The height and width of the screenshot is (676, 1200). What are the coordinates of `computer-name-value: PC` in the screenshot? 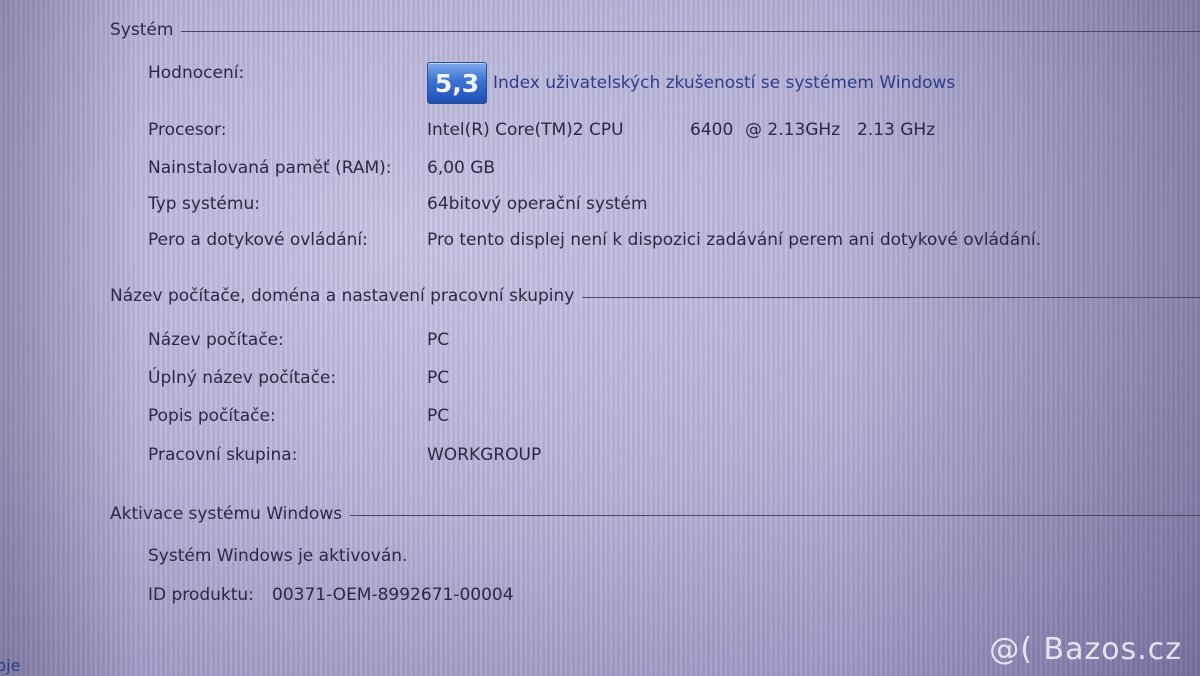 It's located at (438, 340).